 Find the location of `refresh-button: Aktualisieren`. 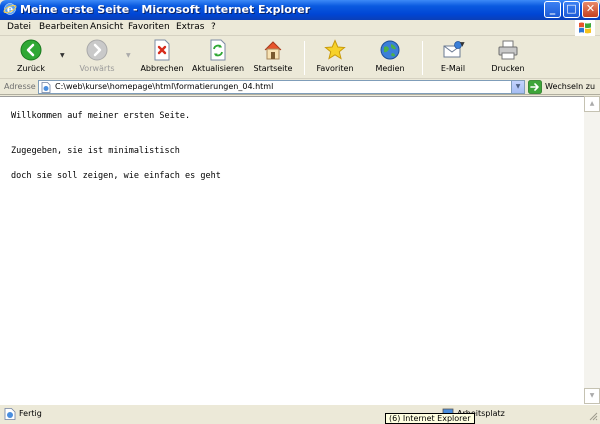

refresh-button: Aktualisieren is located at coordinates (218, 58).